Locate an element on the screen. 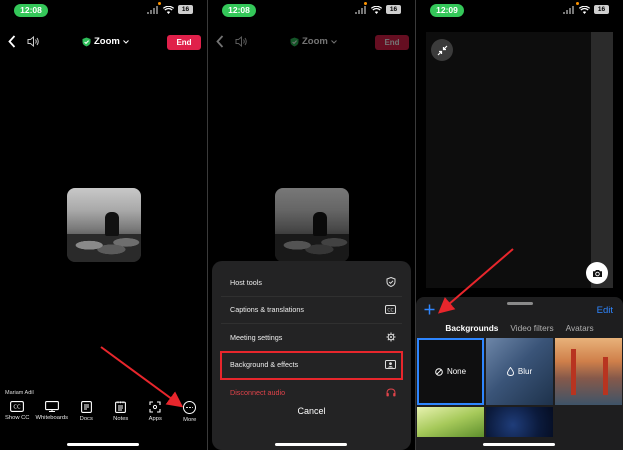  plus-icon is located at coordinates (429, 309).